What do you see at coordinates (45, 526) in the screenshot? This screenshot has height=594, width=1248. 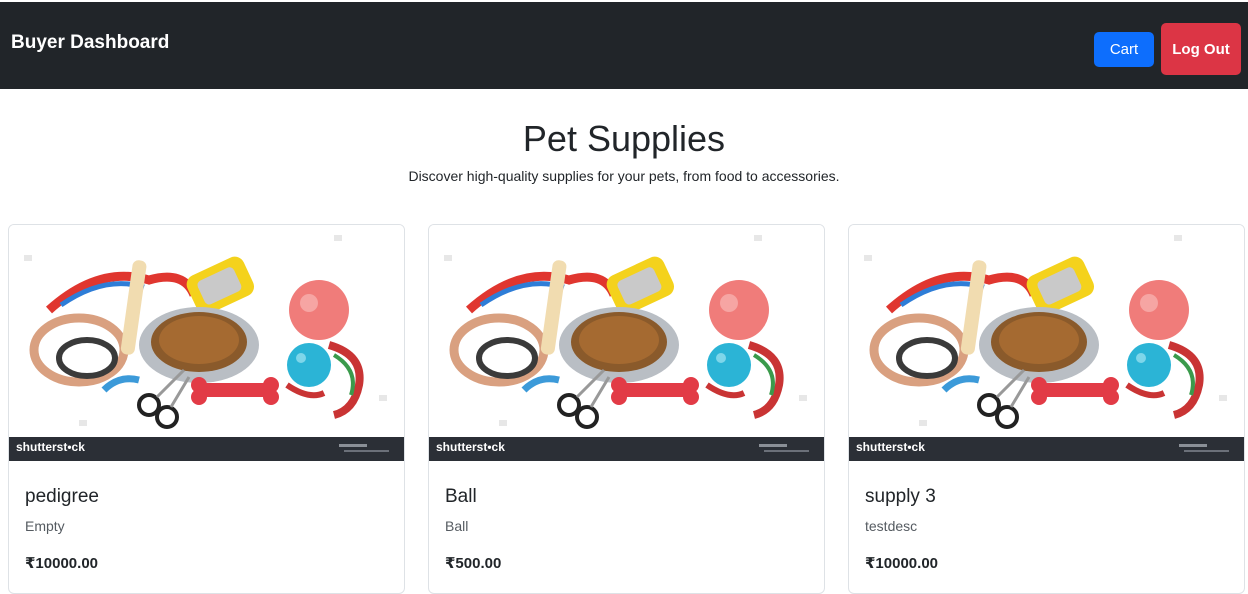 I see `product-description: Empty` at bounding box center [45, 526].